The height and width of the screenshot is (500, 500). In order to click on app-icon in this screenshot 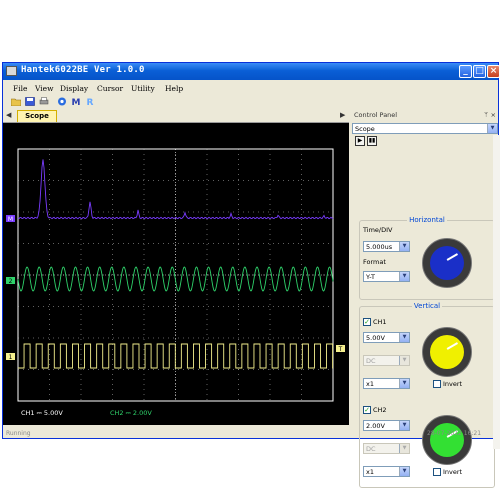, I will do `click(11, 71)`.